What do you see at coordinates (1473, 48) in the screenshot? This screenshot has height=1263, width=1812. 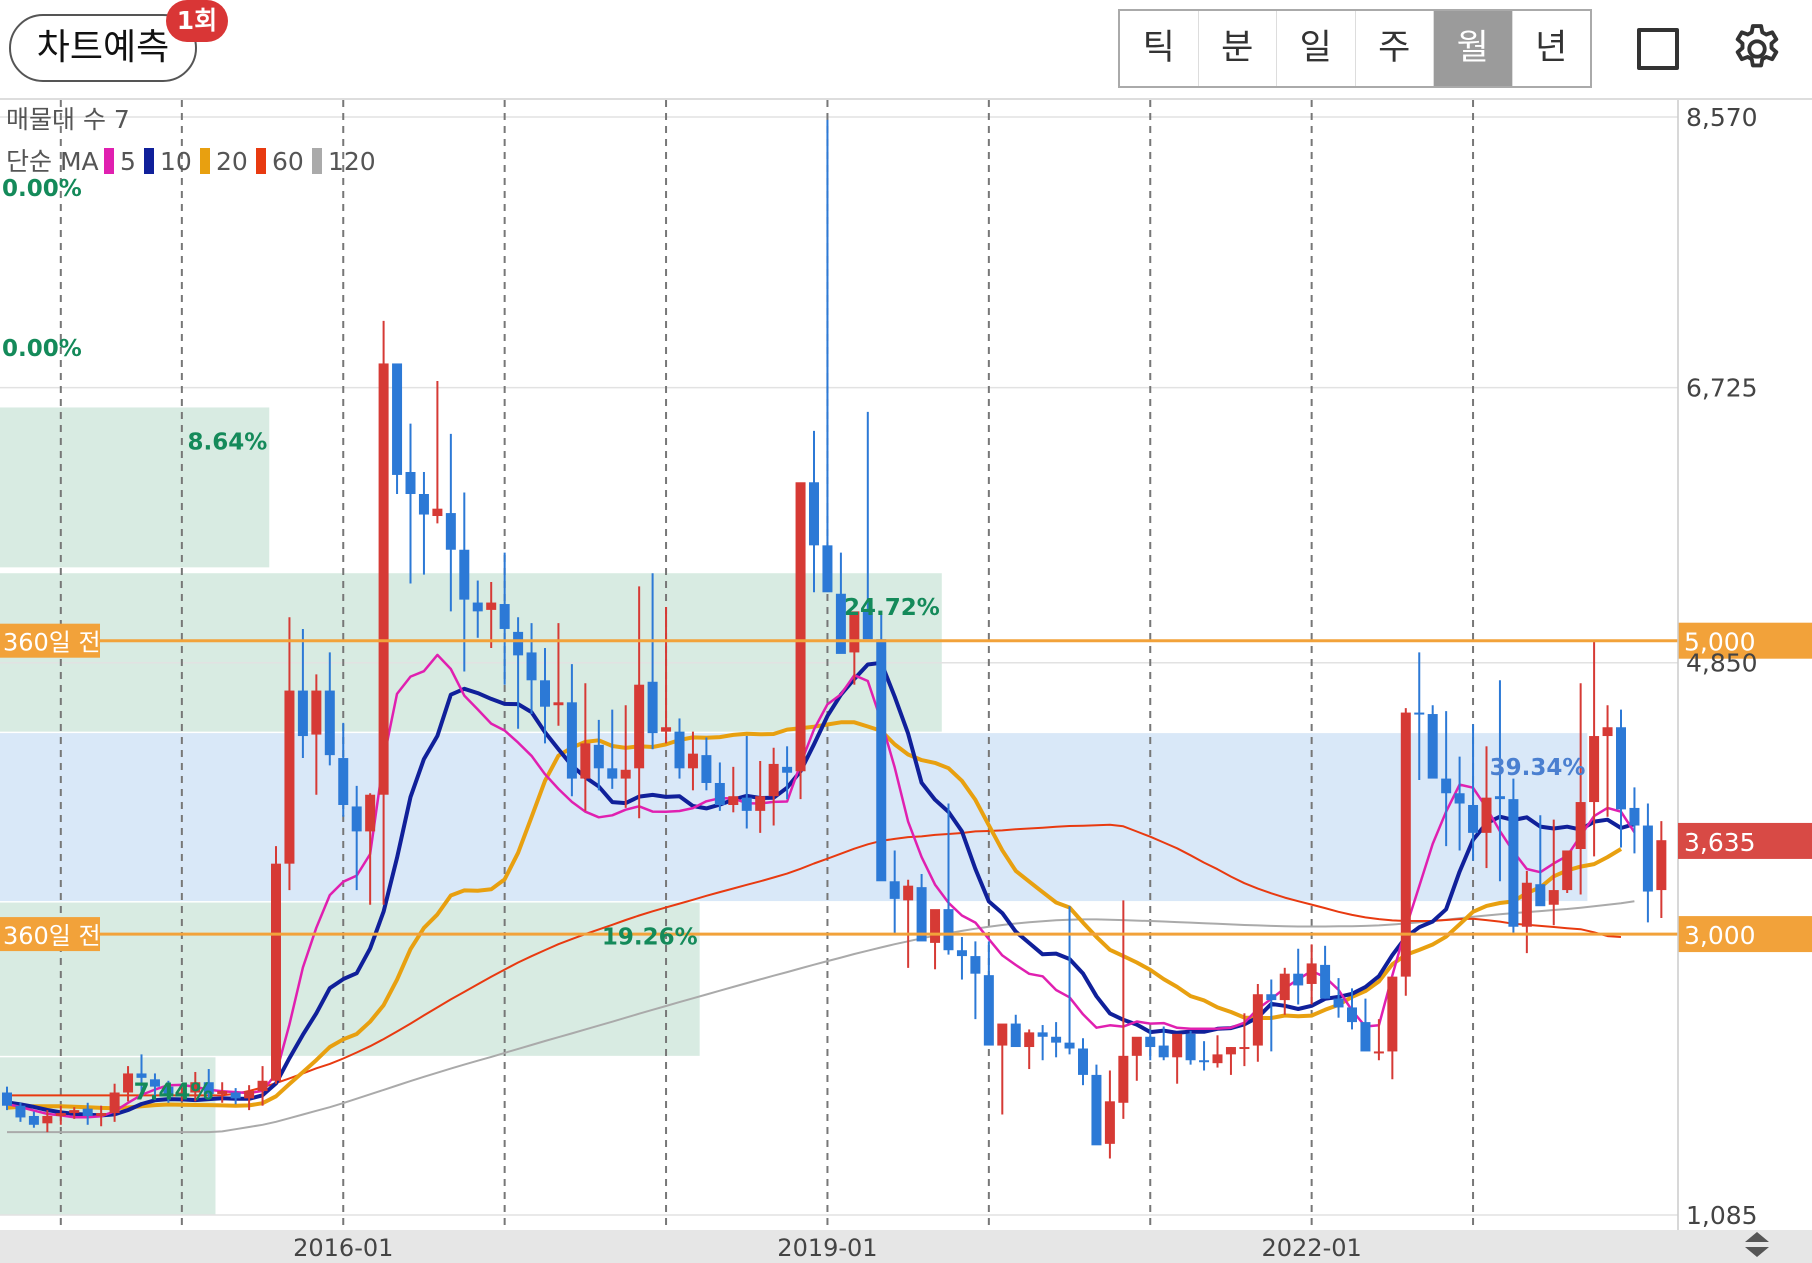 I see `tab-month: 월` at bounding box center [1473, 48].